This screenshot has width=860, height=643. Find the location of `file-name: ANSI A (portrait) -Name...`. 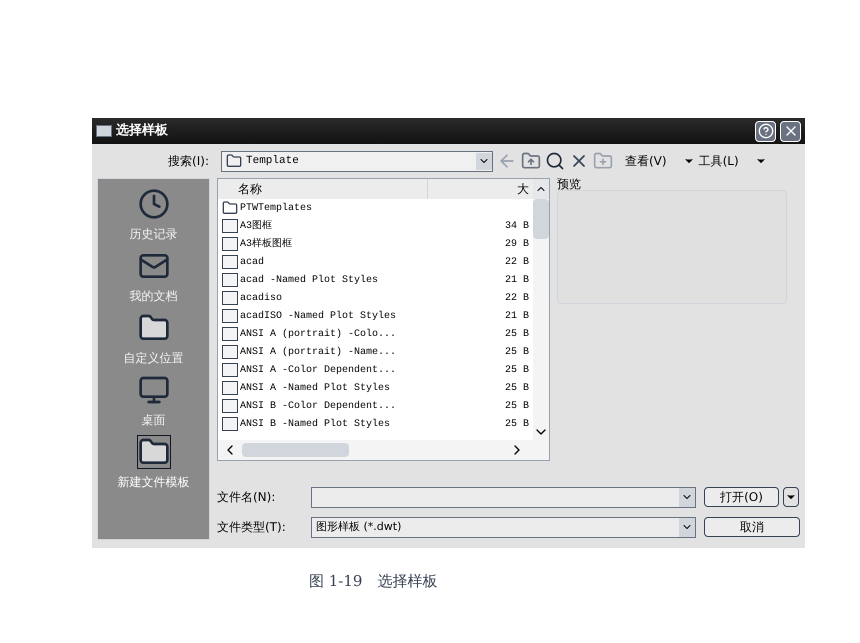

file-name: ANSI A (portrait) -Name... is located at coordinates (319, 353).